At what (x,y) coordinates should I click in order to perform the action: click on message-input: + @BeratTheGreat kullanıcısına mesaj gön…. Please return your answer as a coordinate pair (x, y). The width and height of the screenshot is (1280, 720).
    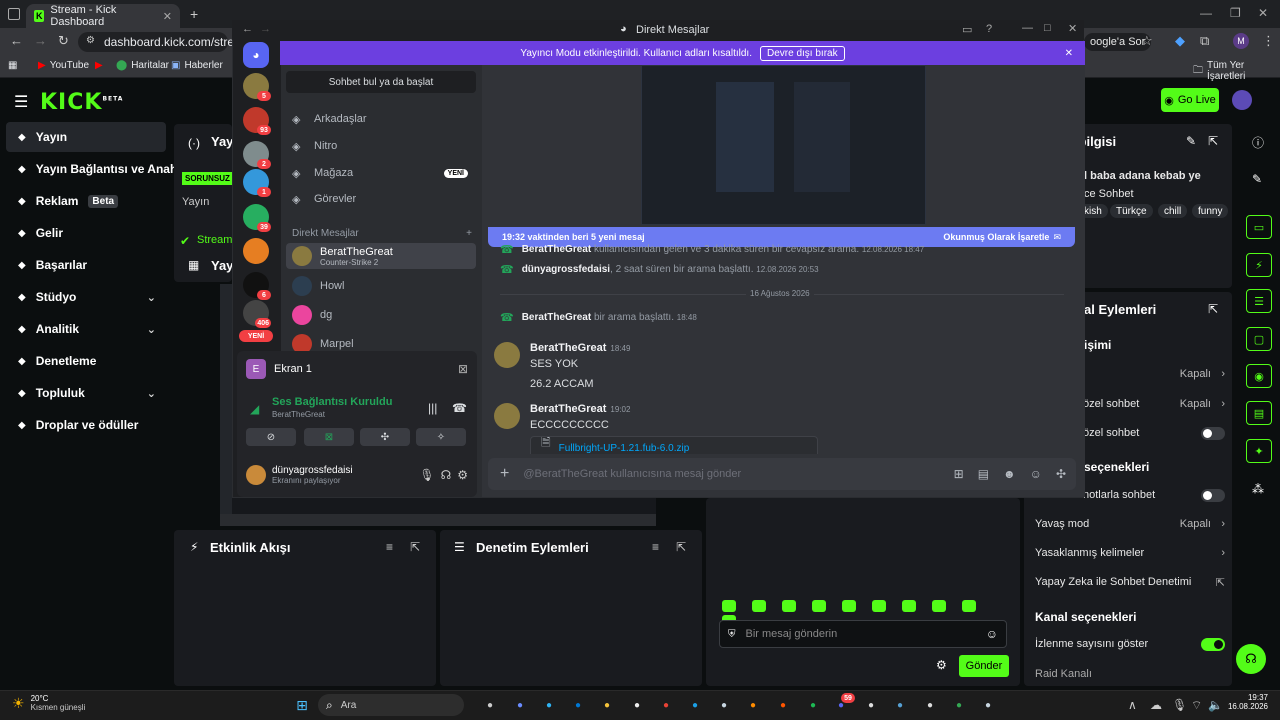
    Looking at the image, I should click on (782, 474).